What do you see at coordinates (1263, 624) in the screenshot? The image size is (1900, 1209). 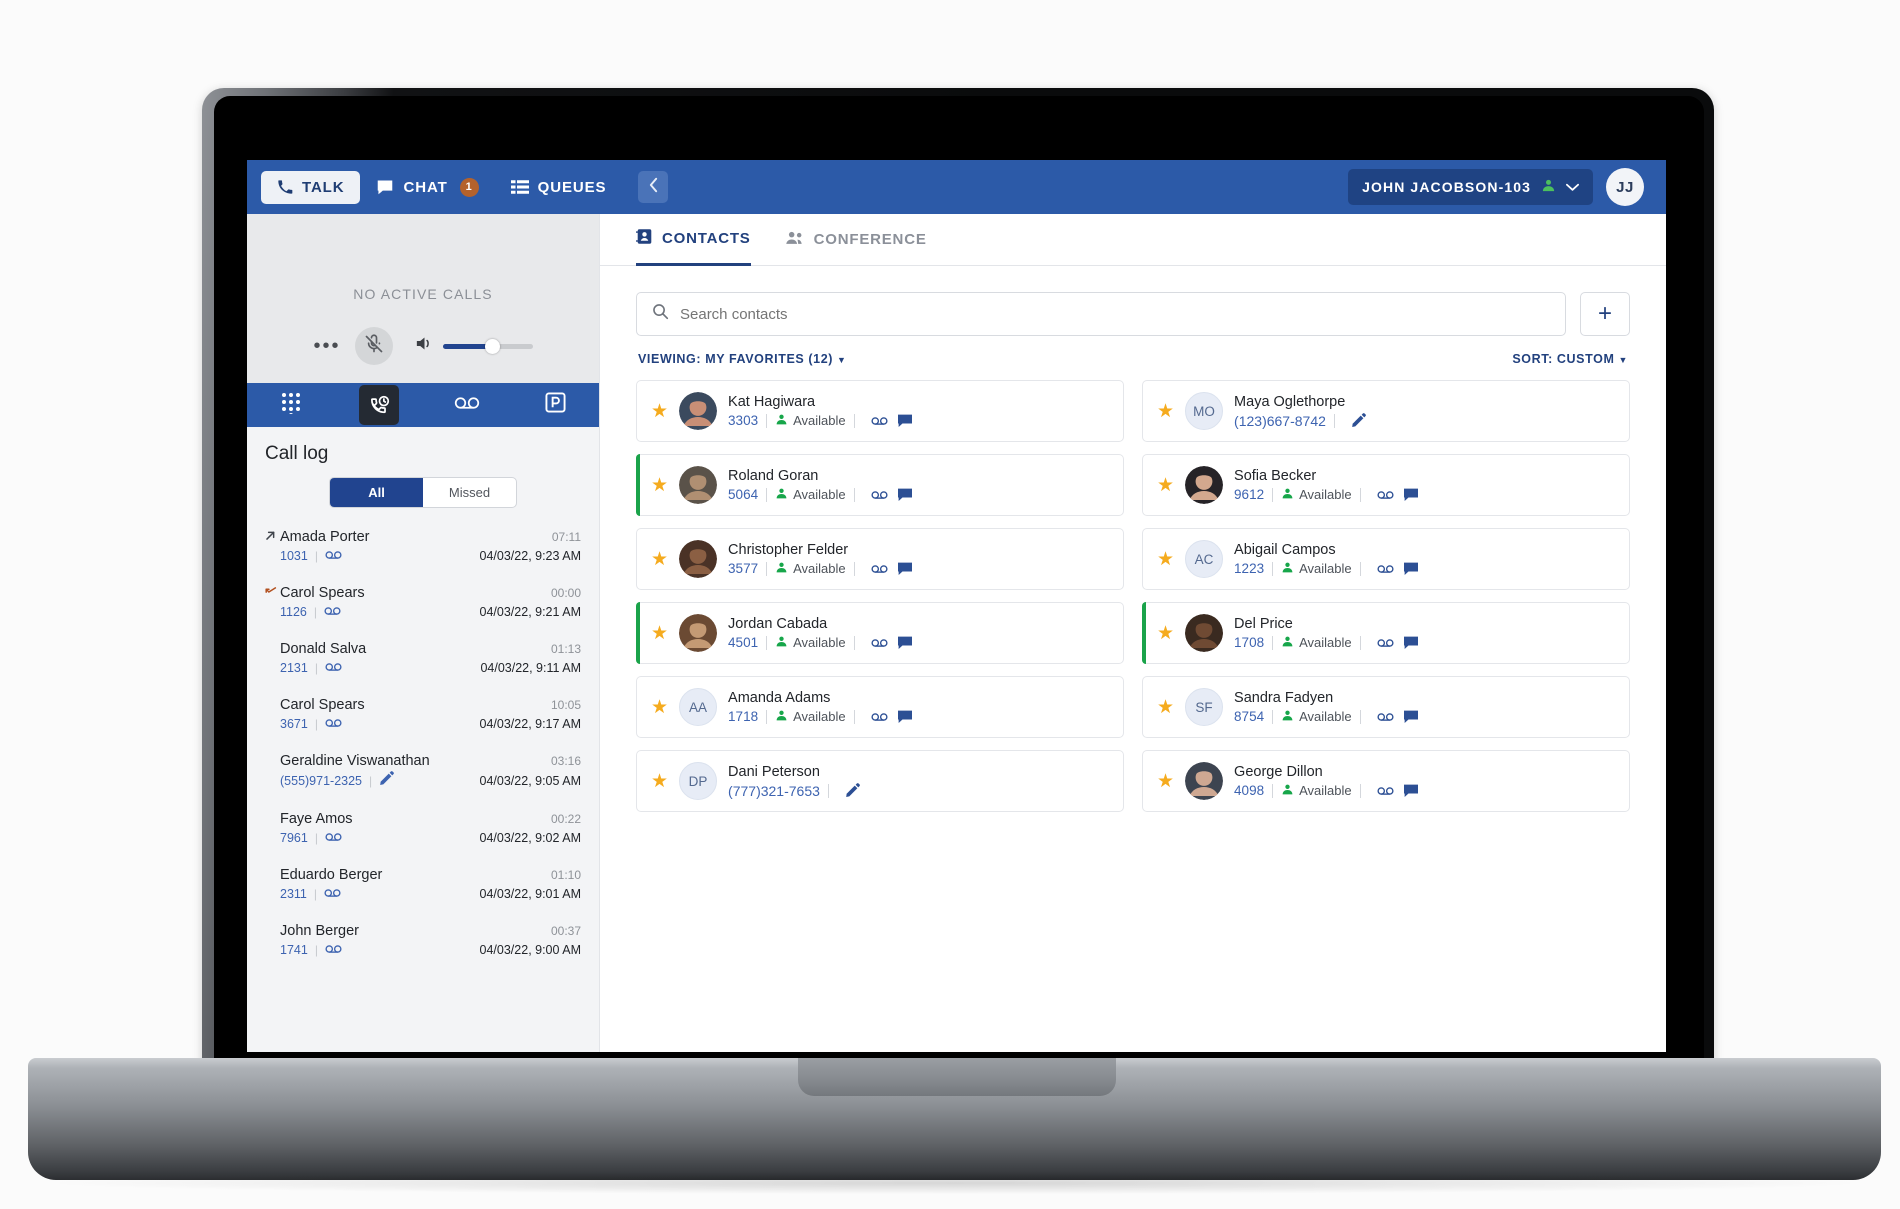 I see `contact-name: Del Price` at bounding box center [1263, 624].